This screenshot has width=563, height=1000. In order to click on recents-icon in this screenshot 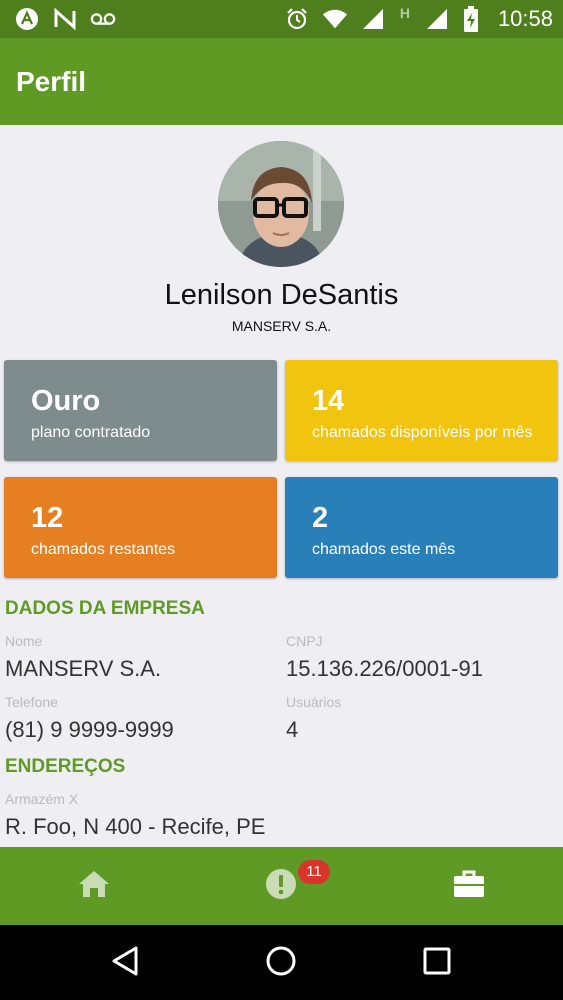, I will do `click(437, 963)`.